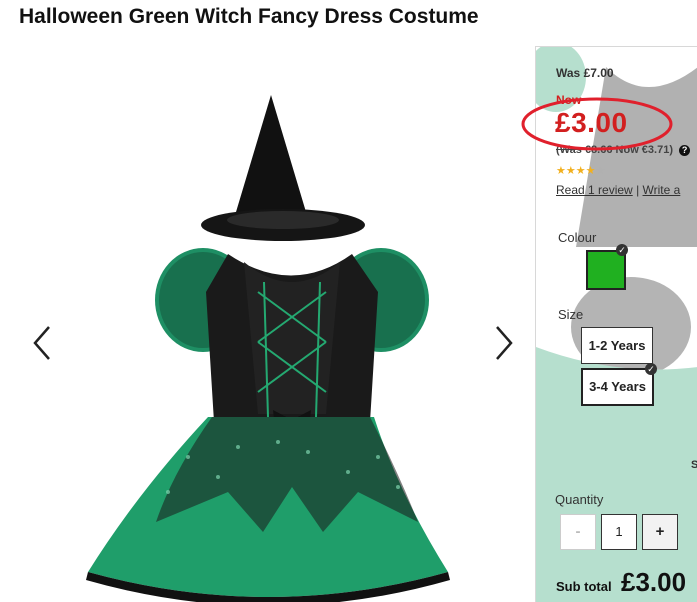  I want to click on quantity-decrease-button: -, so click(578, 532).